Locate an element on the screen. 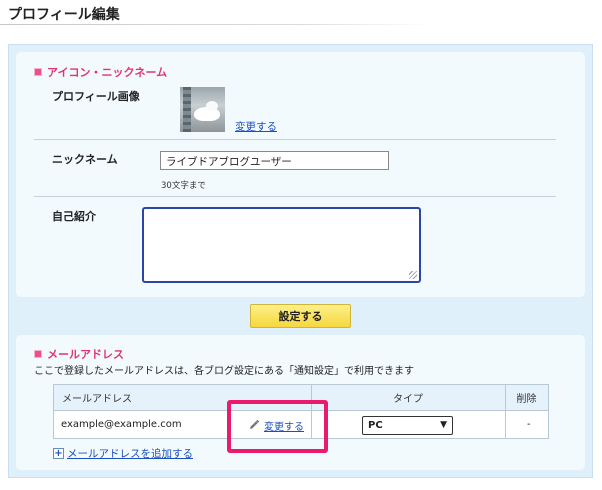 The image size is (602, 490). change-email-link: 変更する is located at coordinates (284, 425).